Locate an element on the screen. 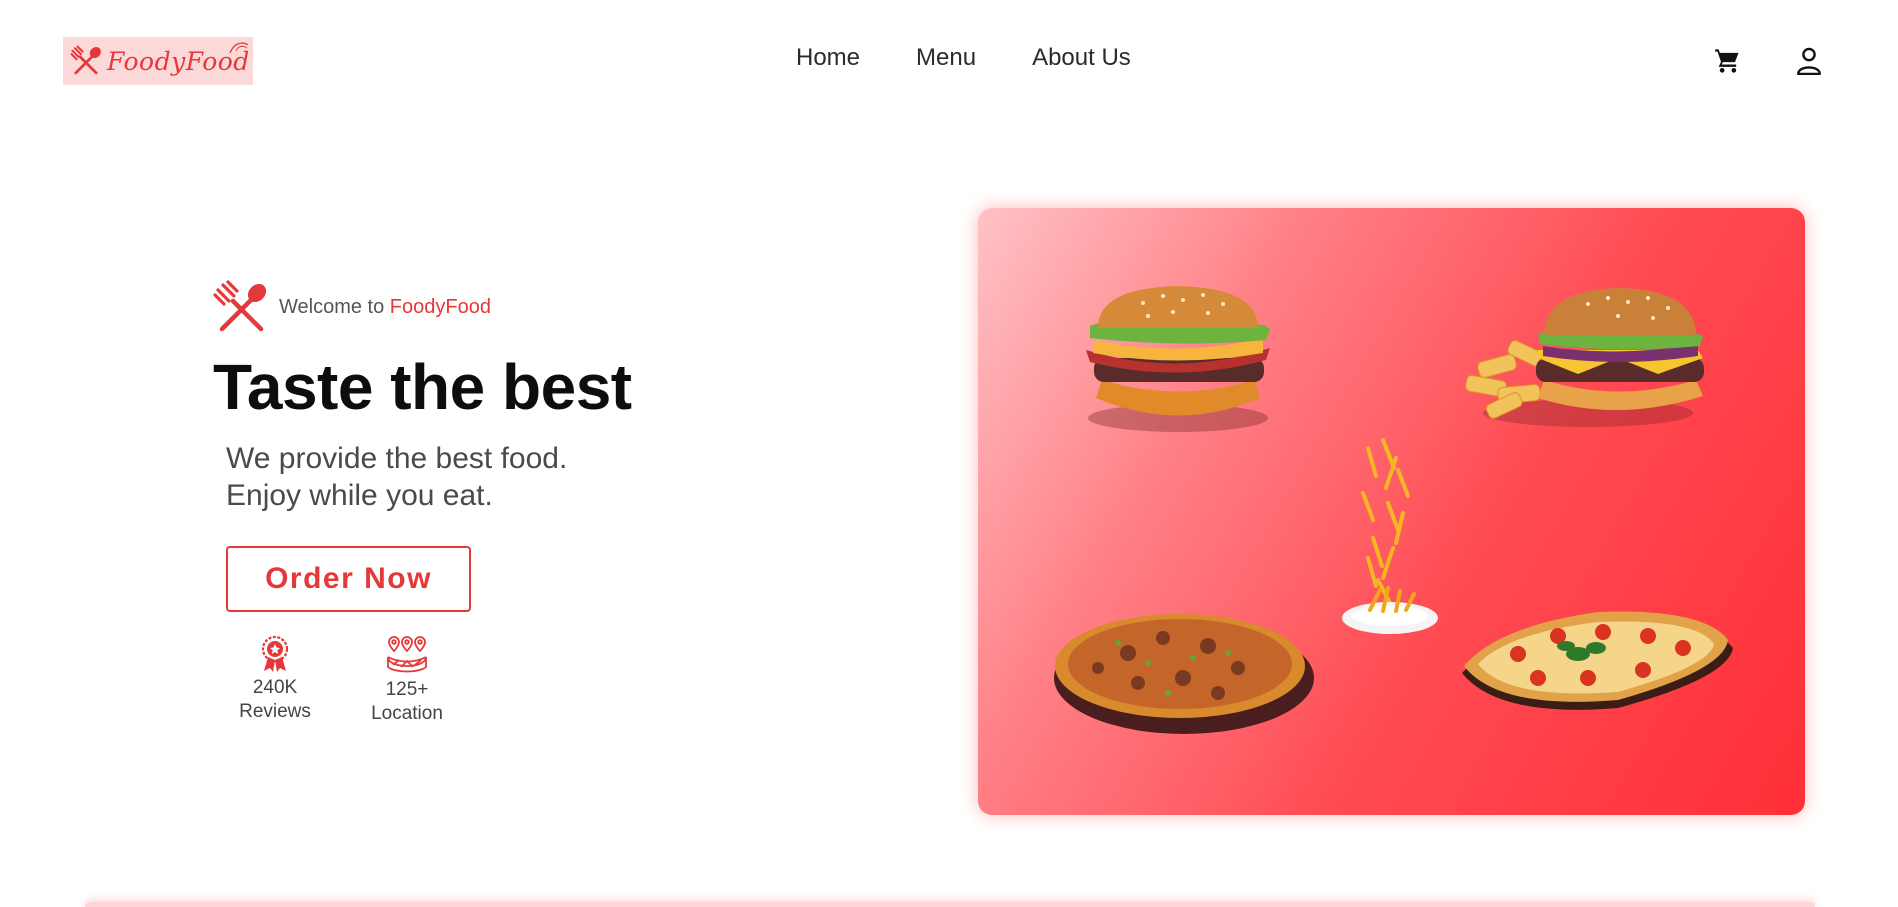  stat-location: 125+ Location is located at coordinates (407, 680).